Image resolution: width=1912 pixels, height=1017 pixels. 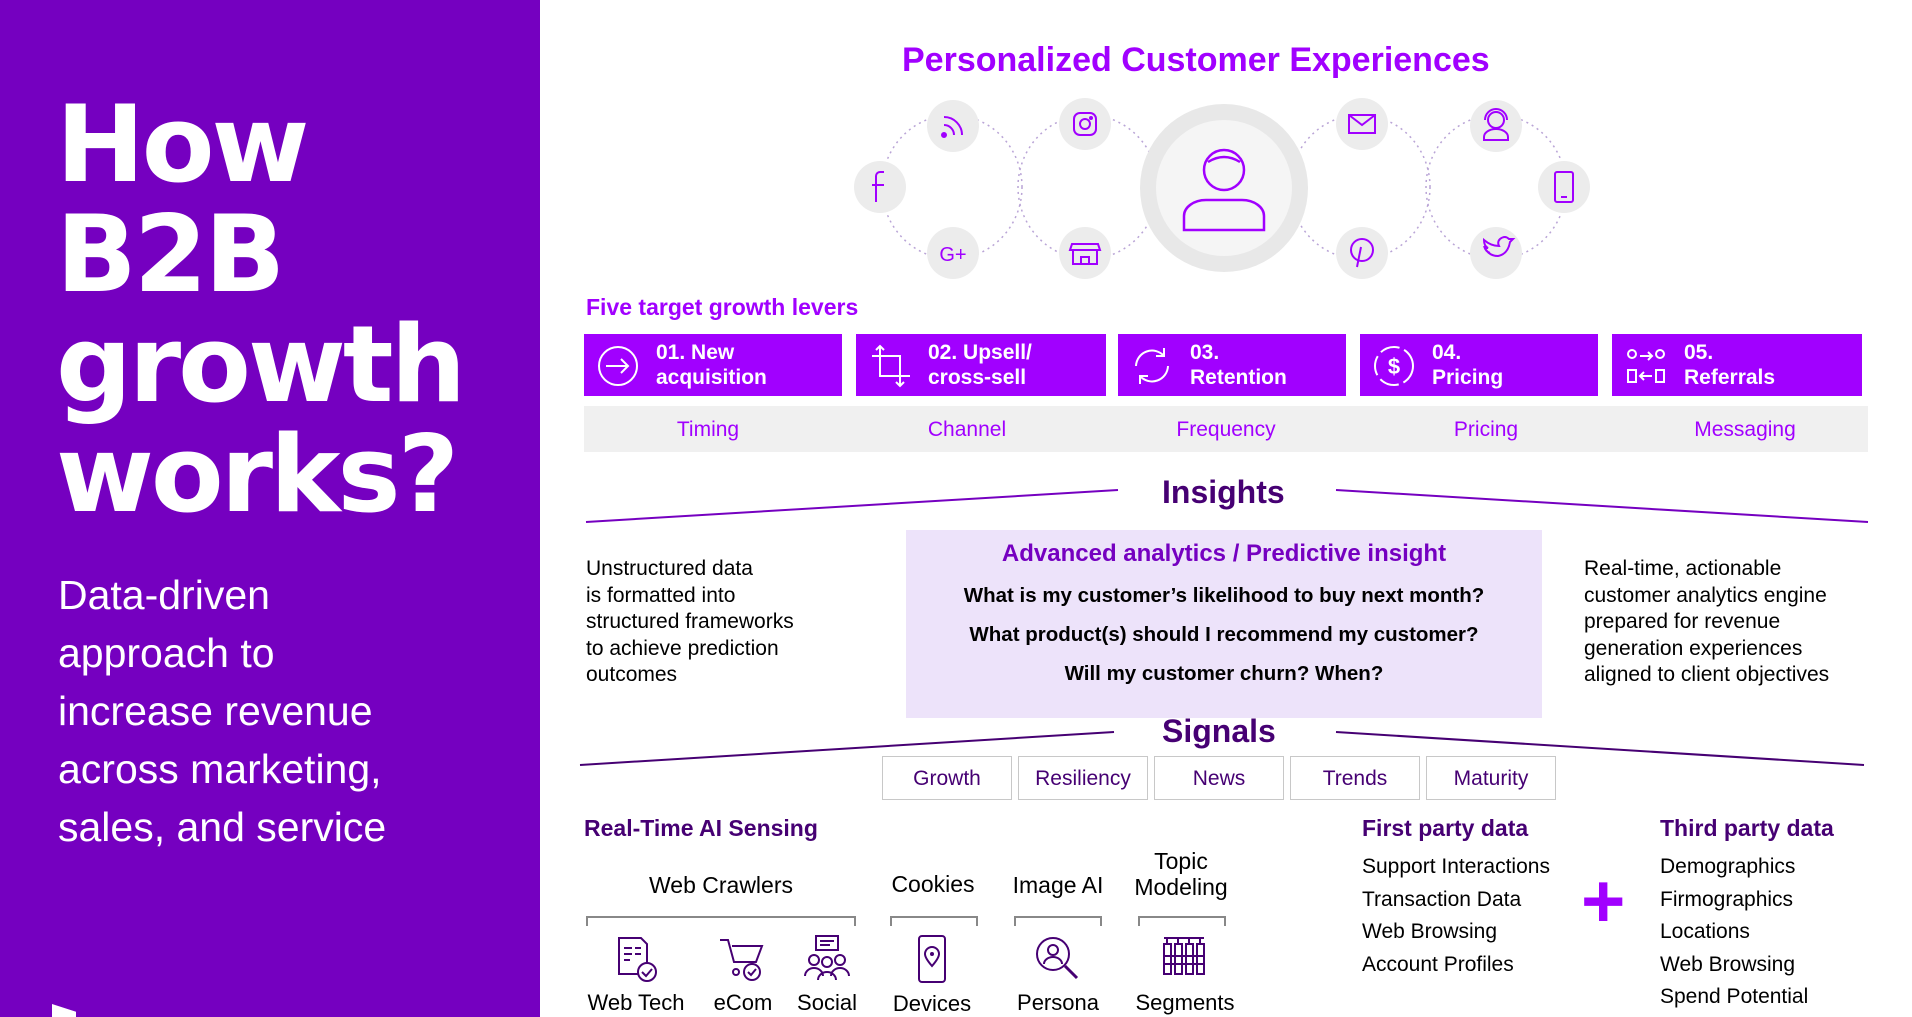 What do you see at coordinates (1734, 996) in the screenshot?
I see `list-item: Spend Potential` at bounding box center [1734, 996].